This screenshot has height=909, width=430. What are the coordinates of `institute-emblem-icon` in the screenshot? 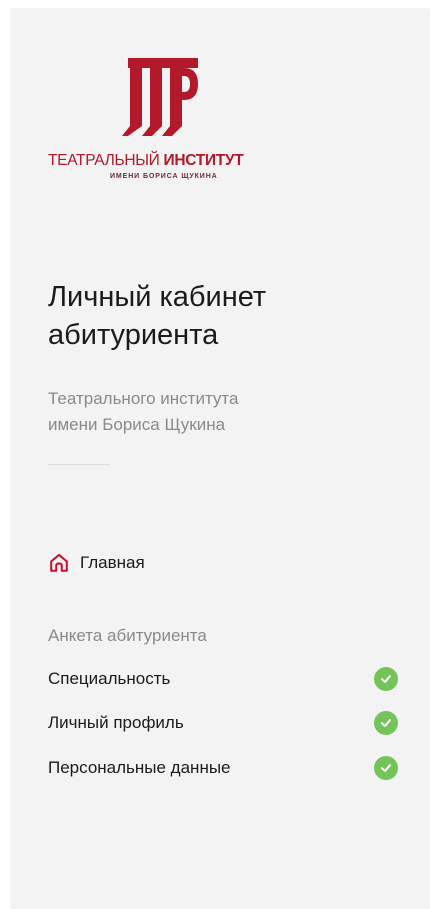 It's located at (160, 97).